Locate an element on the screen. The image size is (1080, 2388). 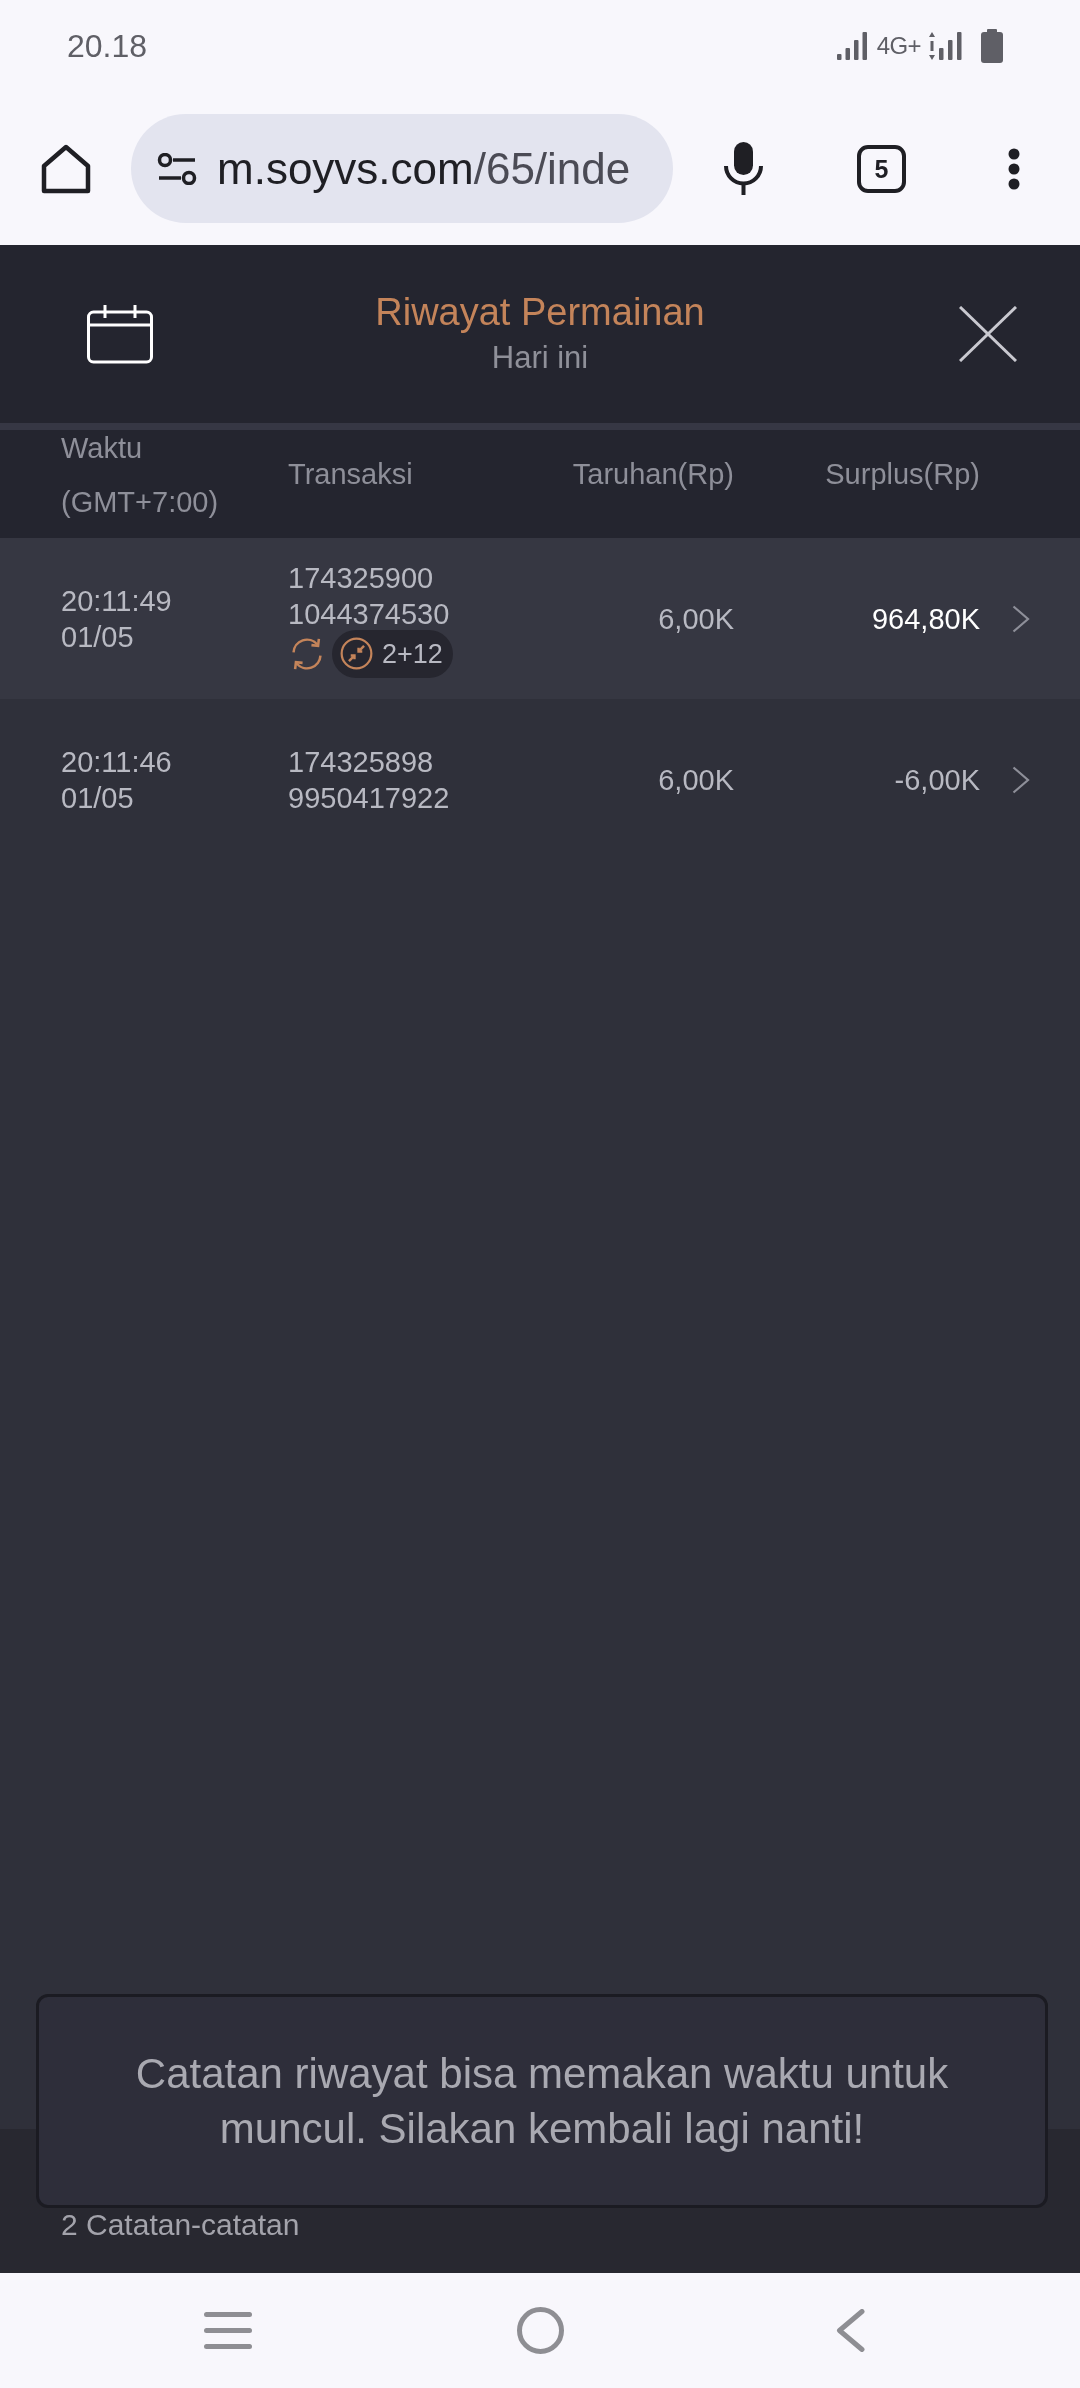
time-text: 20:11:46 is located at coordinates (116, 762).